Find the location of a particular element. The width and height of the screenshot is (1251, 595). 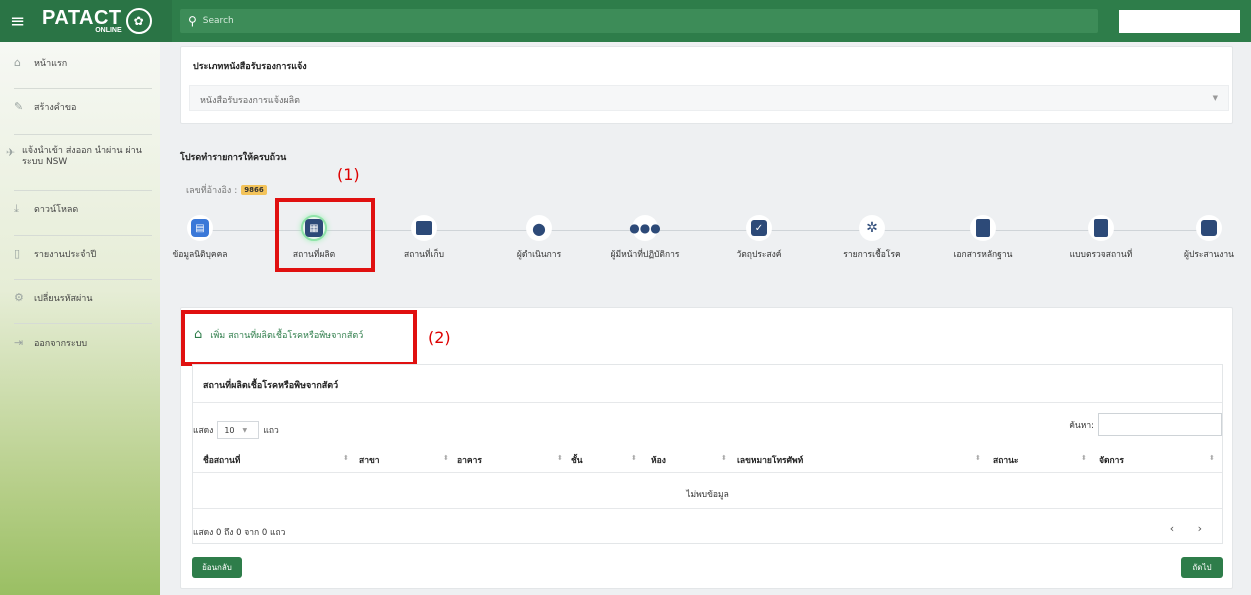

column-header-room: ห้อง is located at coordinates (658, 460).